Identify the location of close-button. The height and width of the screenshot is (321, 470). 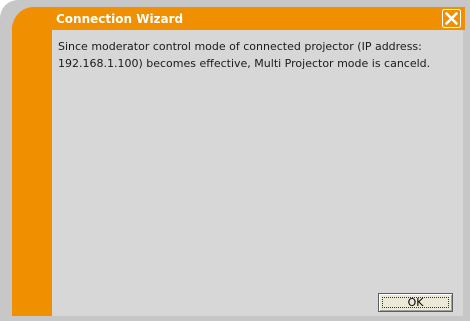
(451, 18).